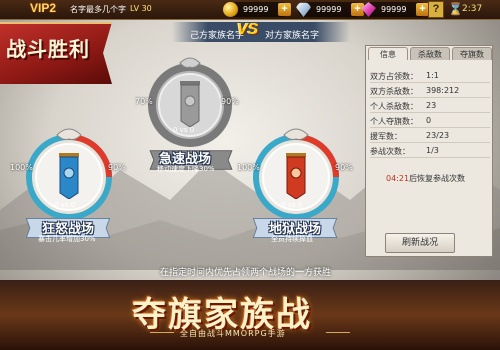 The image size is (500, 350). What do you see at coordinates (390, 151) in the screenshot?
I see `stat-label: 参战次数：` at bounding box center [390, 151].